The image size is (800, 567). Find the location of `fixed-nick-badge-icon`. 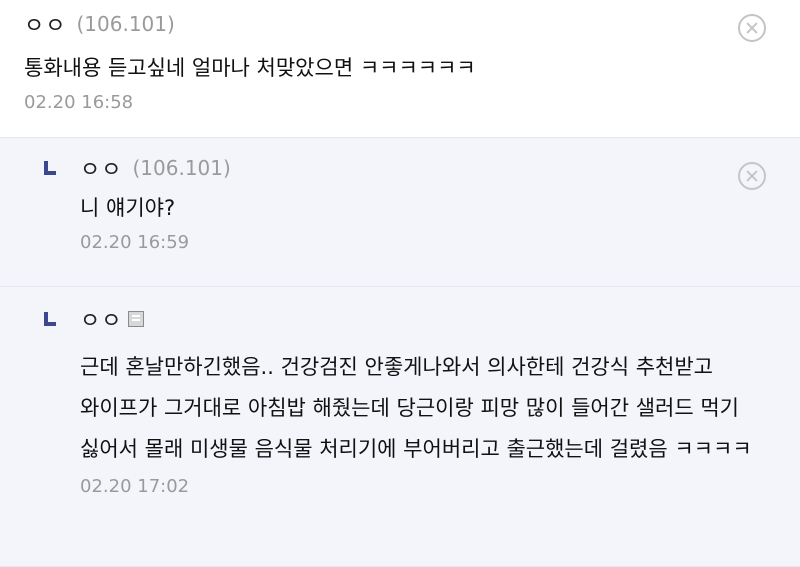

fixed-nick-badge-icon is located at coordinates (136, 319).